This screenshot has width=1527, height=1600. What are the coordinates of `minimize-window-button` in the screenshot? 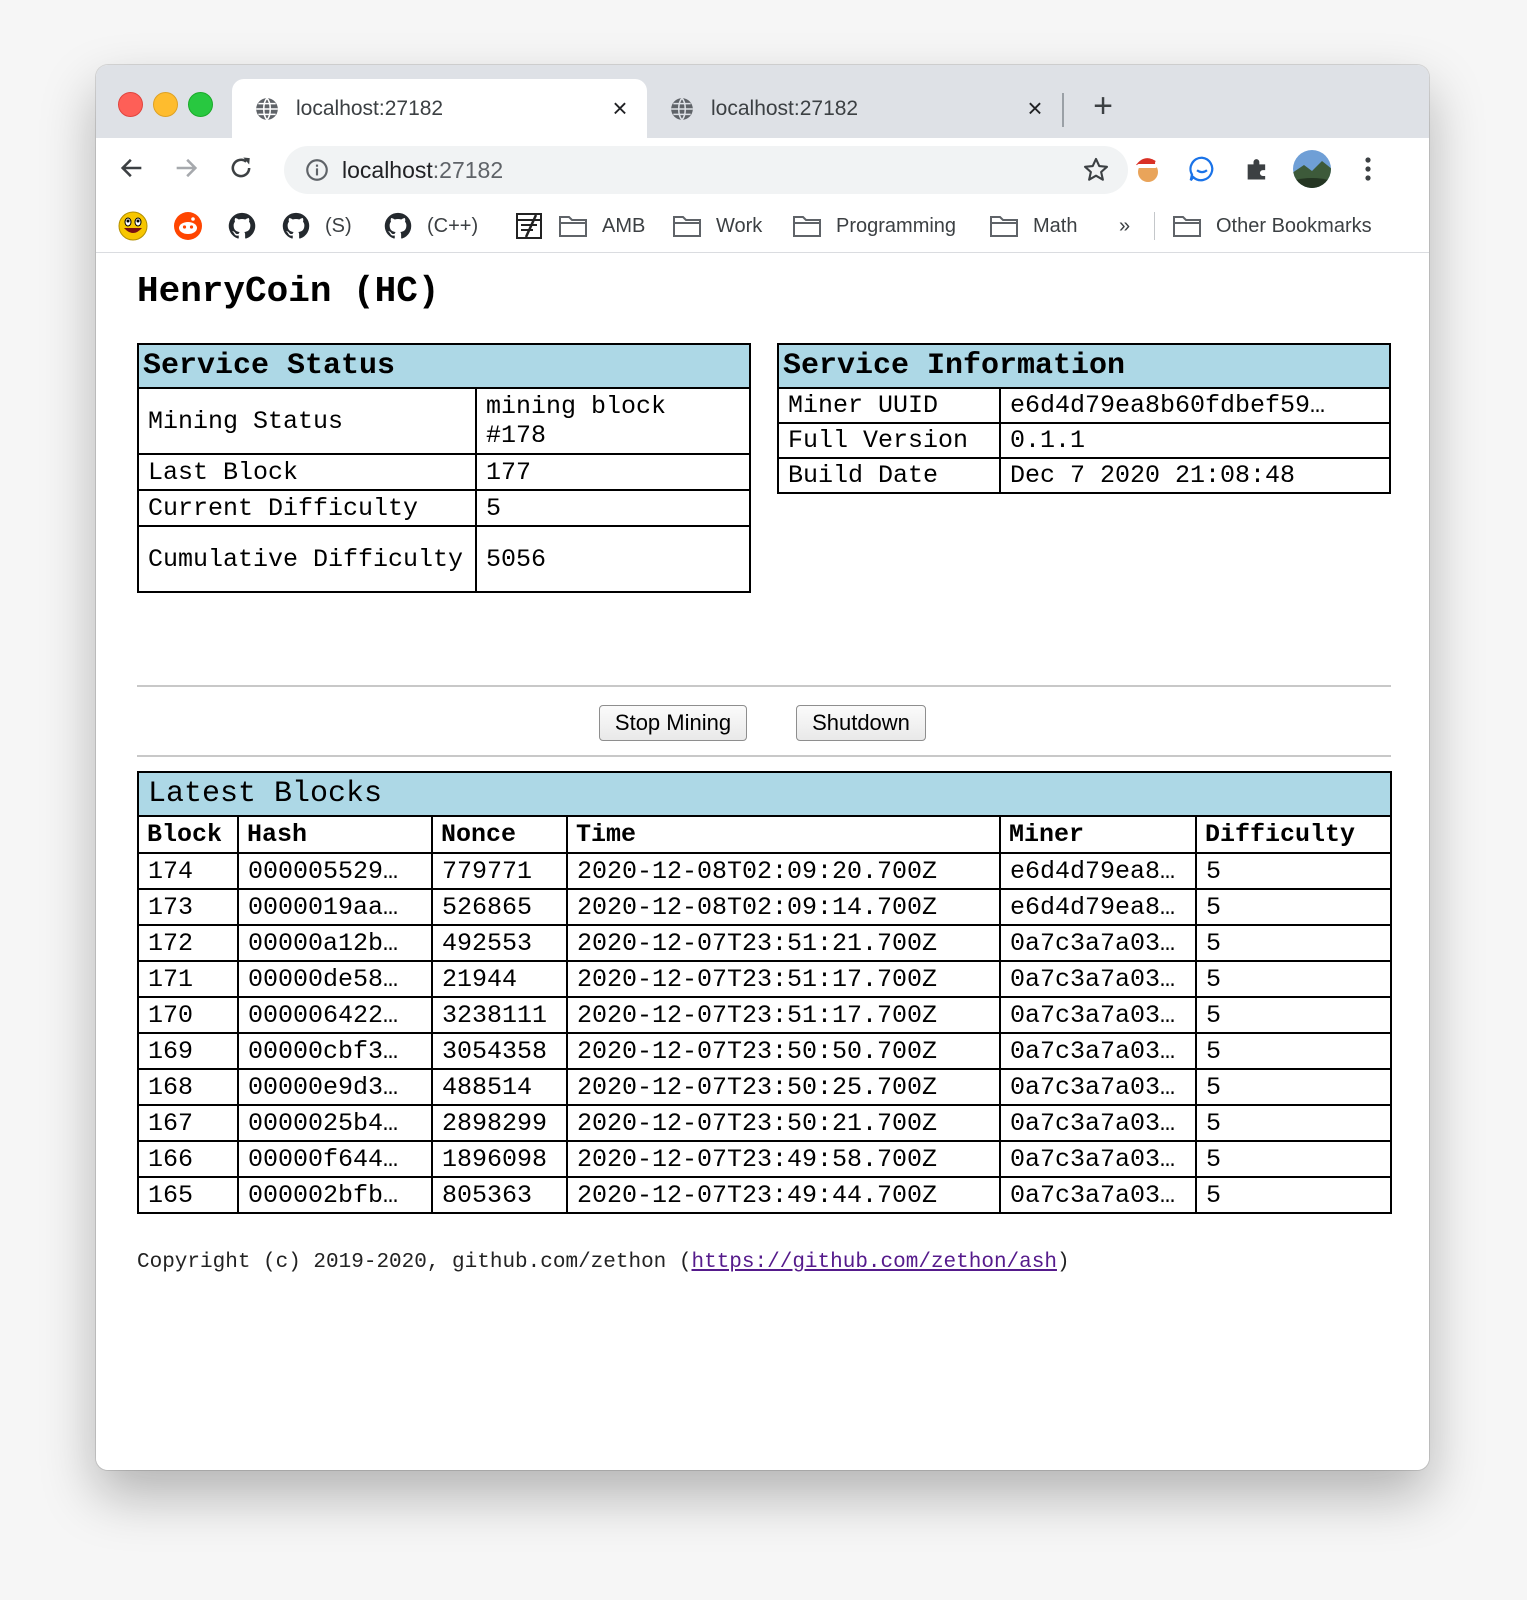 It's located at (165, 104).